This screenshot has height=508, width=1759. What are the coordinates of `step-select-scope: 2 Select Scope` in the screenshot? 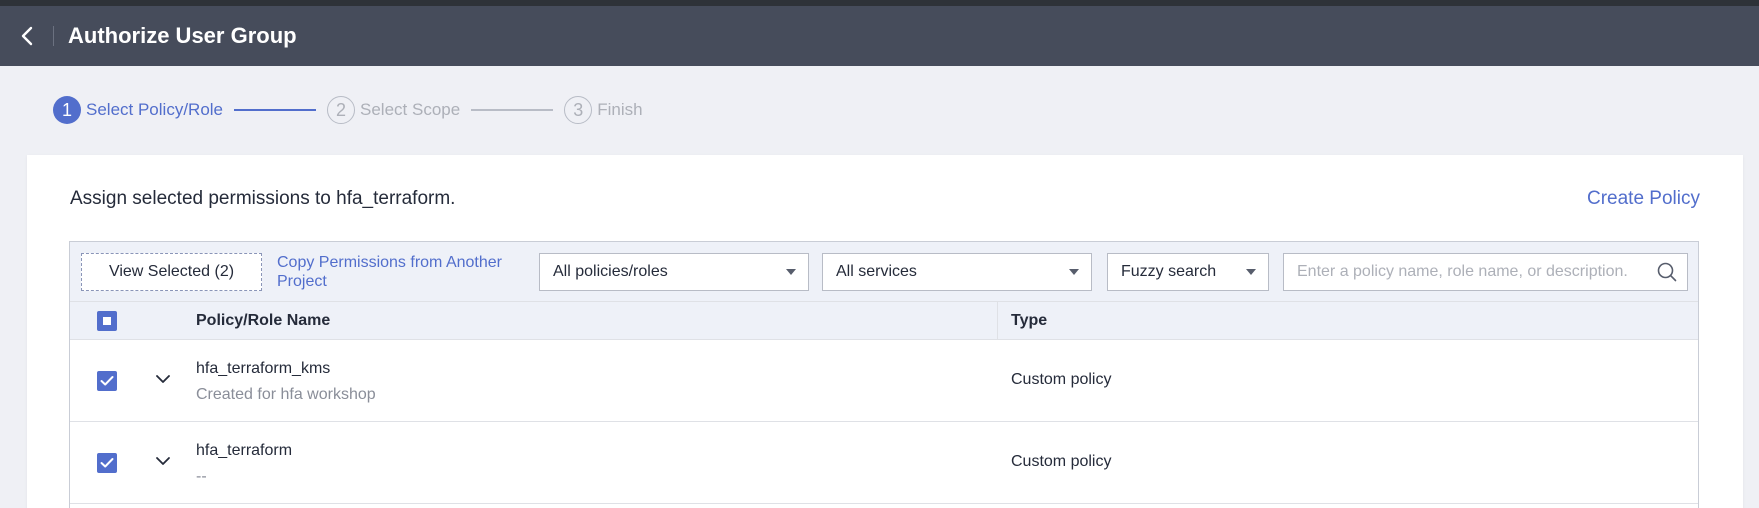 It's located at (393, 110).